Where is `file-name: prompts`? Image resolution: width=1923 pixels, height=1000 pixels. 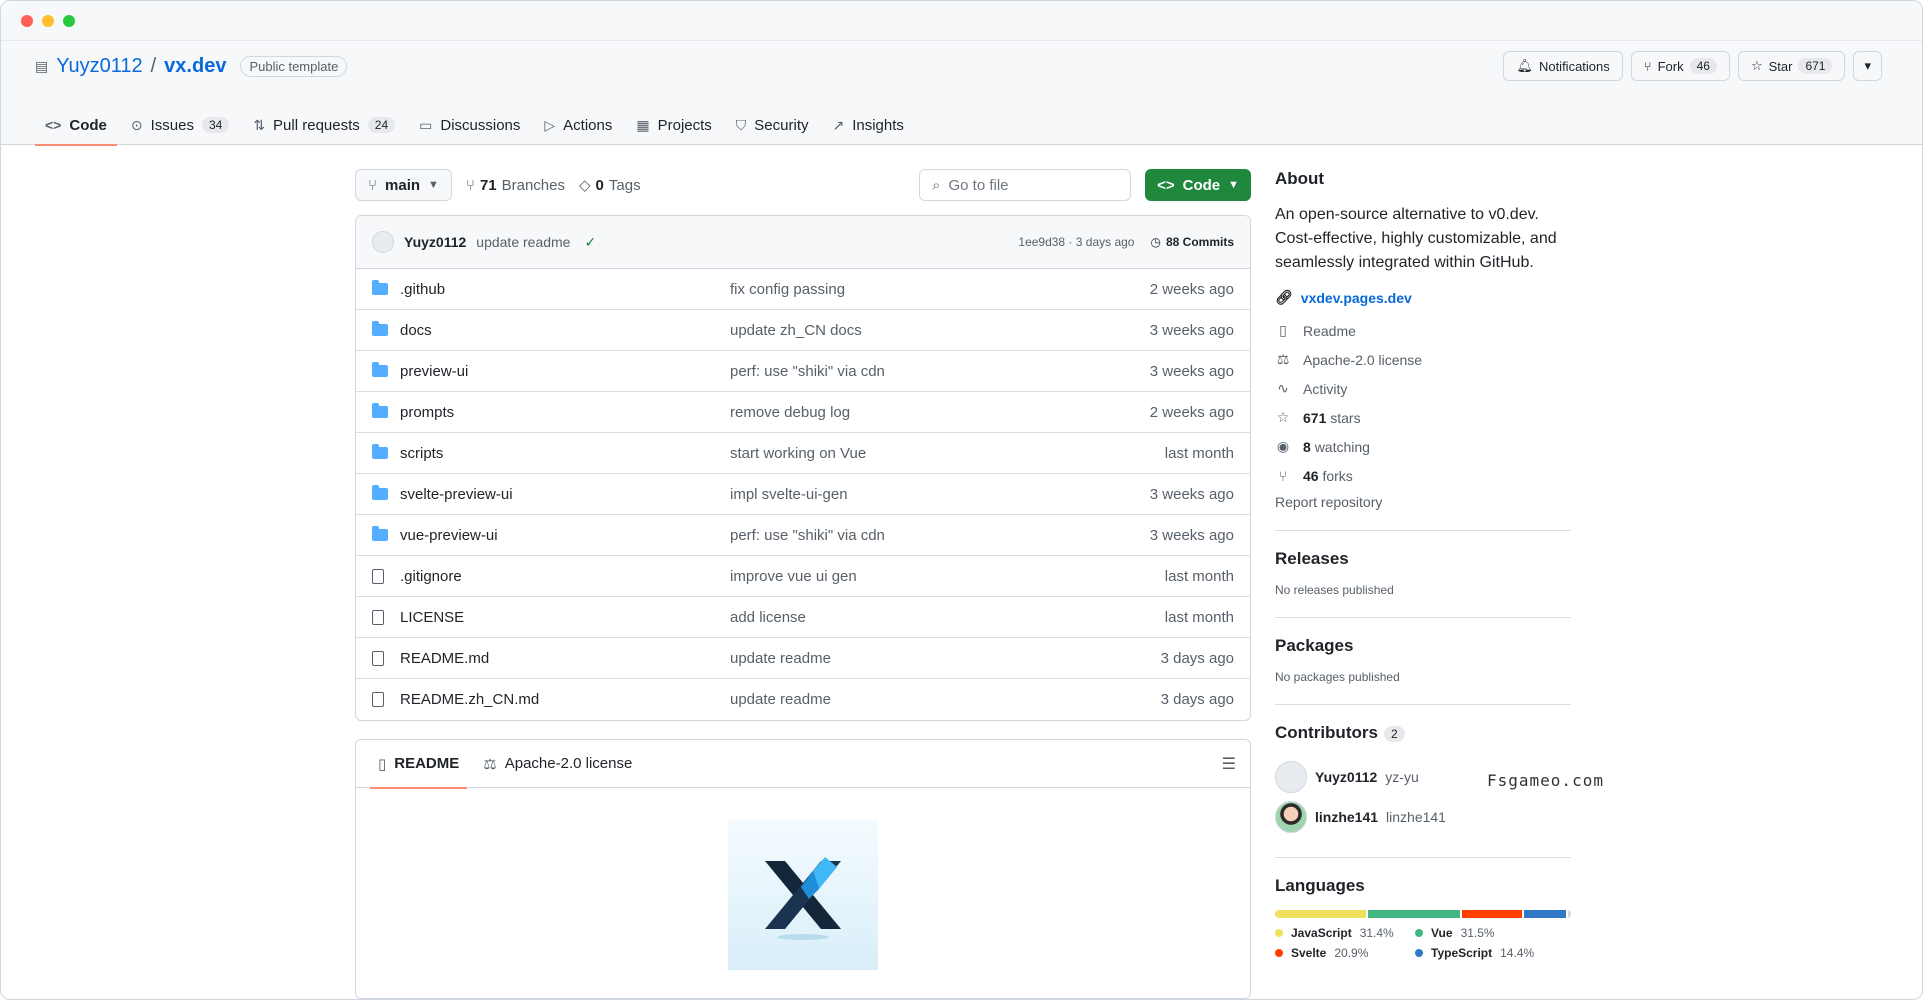
file-name: prompts is located at coordinates (565, 412).